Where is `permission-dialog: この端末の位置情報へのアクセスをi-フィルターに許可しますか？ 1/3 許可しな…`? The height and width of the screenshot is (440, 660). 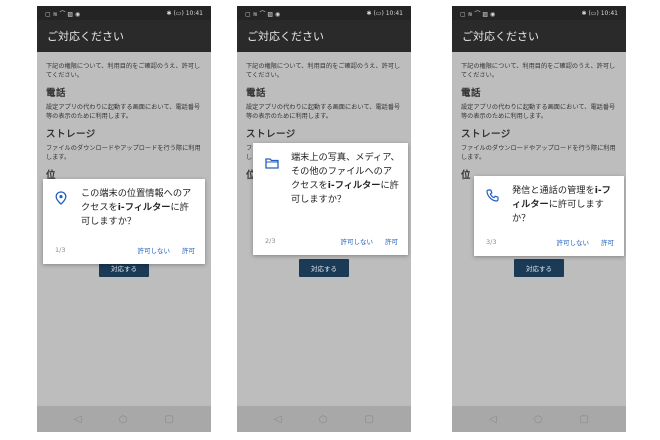 permission-dialog: この端末の位置情報へのアクセスをi-フィルターに許可しますか？ 1/3 許可しな… is located at coordinates (124, 221).